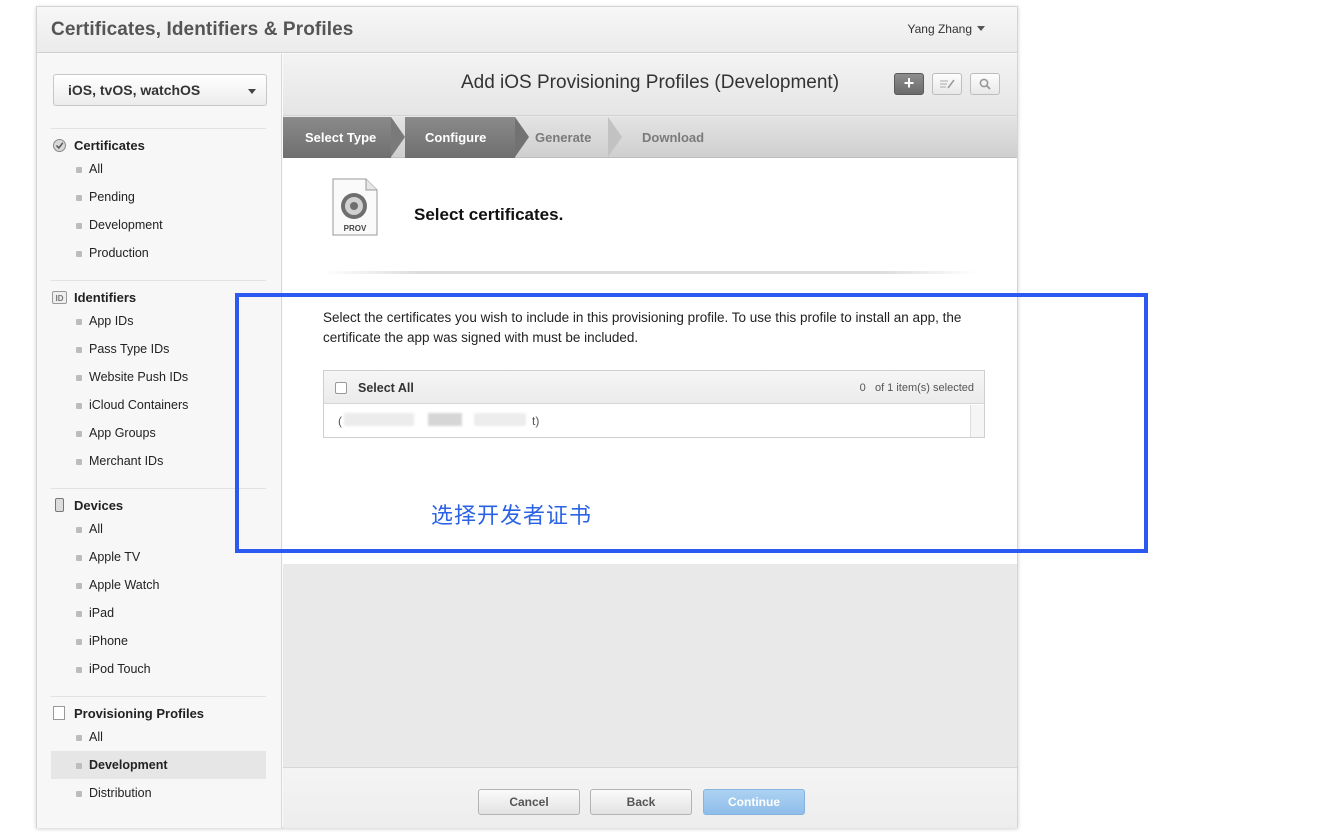  Describe the element at coordinates (158, 349) in the screenshot. I see `sidebar-item-pass-type-ids: Pass Type IDs` at that location.